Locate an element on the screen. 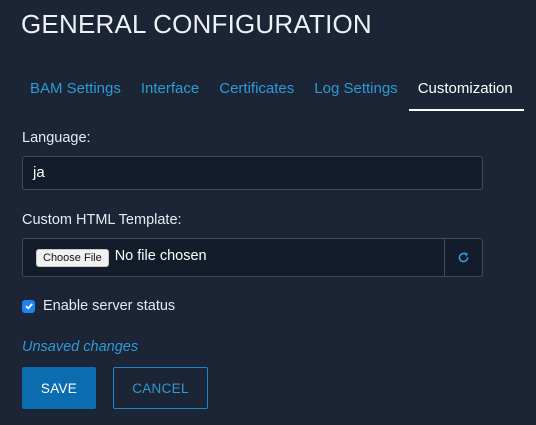 The width and height of the screenshot is (536, 425). server-status-row: Enable server status is located at coordinates (98, 306).